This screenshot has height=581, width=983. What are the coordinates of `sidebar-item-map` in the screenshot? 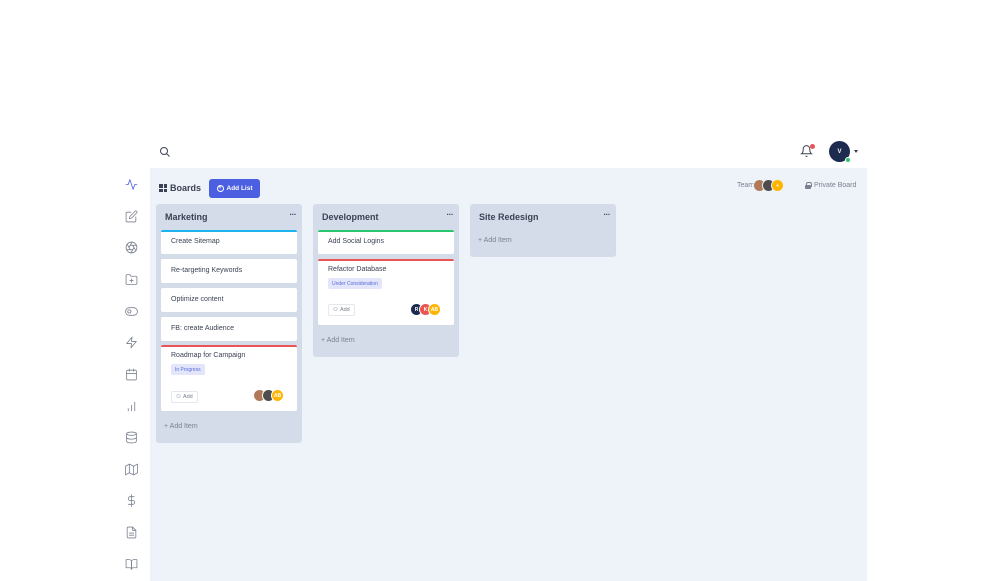 It's located at (131, 469).